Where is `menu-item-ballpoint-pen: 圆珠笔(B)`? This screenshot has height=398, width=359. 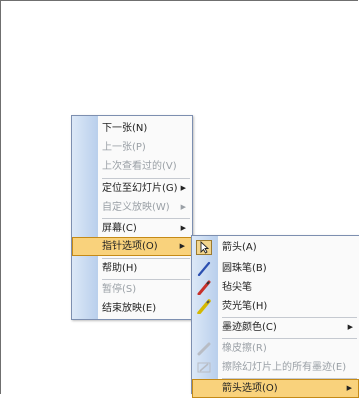 menu-item-ballpoint-pen: 圆珠笔(B) is located at coordinates (275, 268).